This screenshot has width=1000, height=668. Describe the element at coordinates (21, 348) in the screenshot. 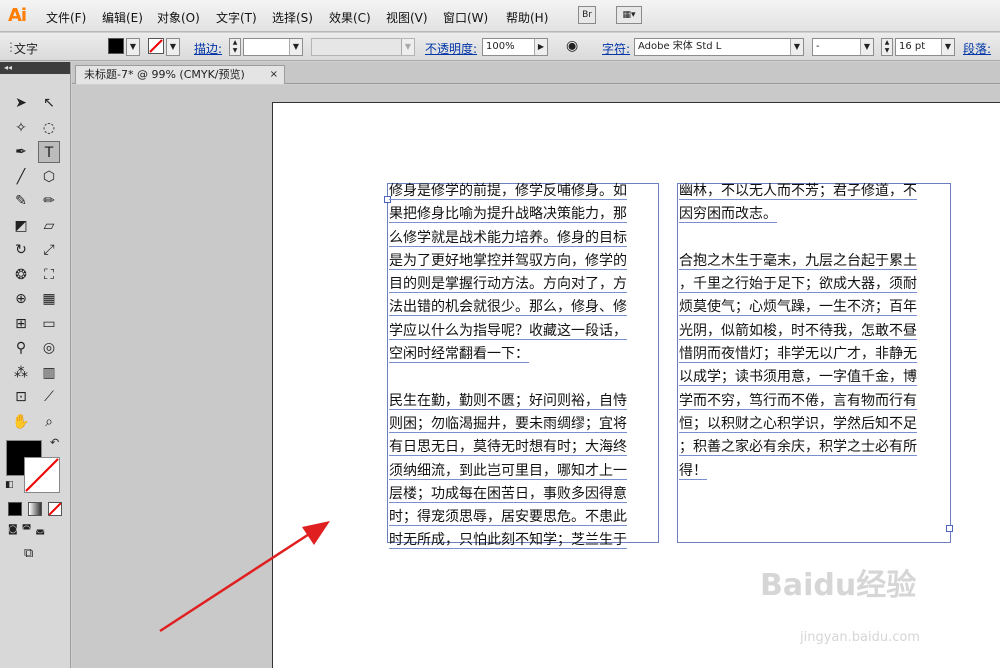

I see `eyedropper-tool-icon: ⚲` at that location.